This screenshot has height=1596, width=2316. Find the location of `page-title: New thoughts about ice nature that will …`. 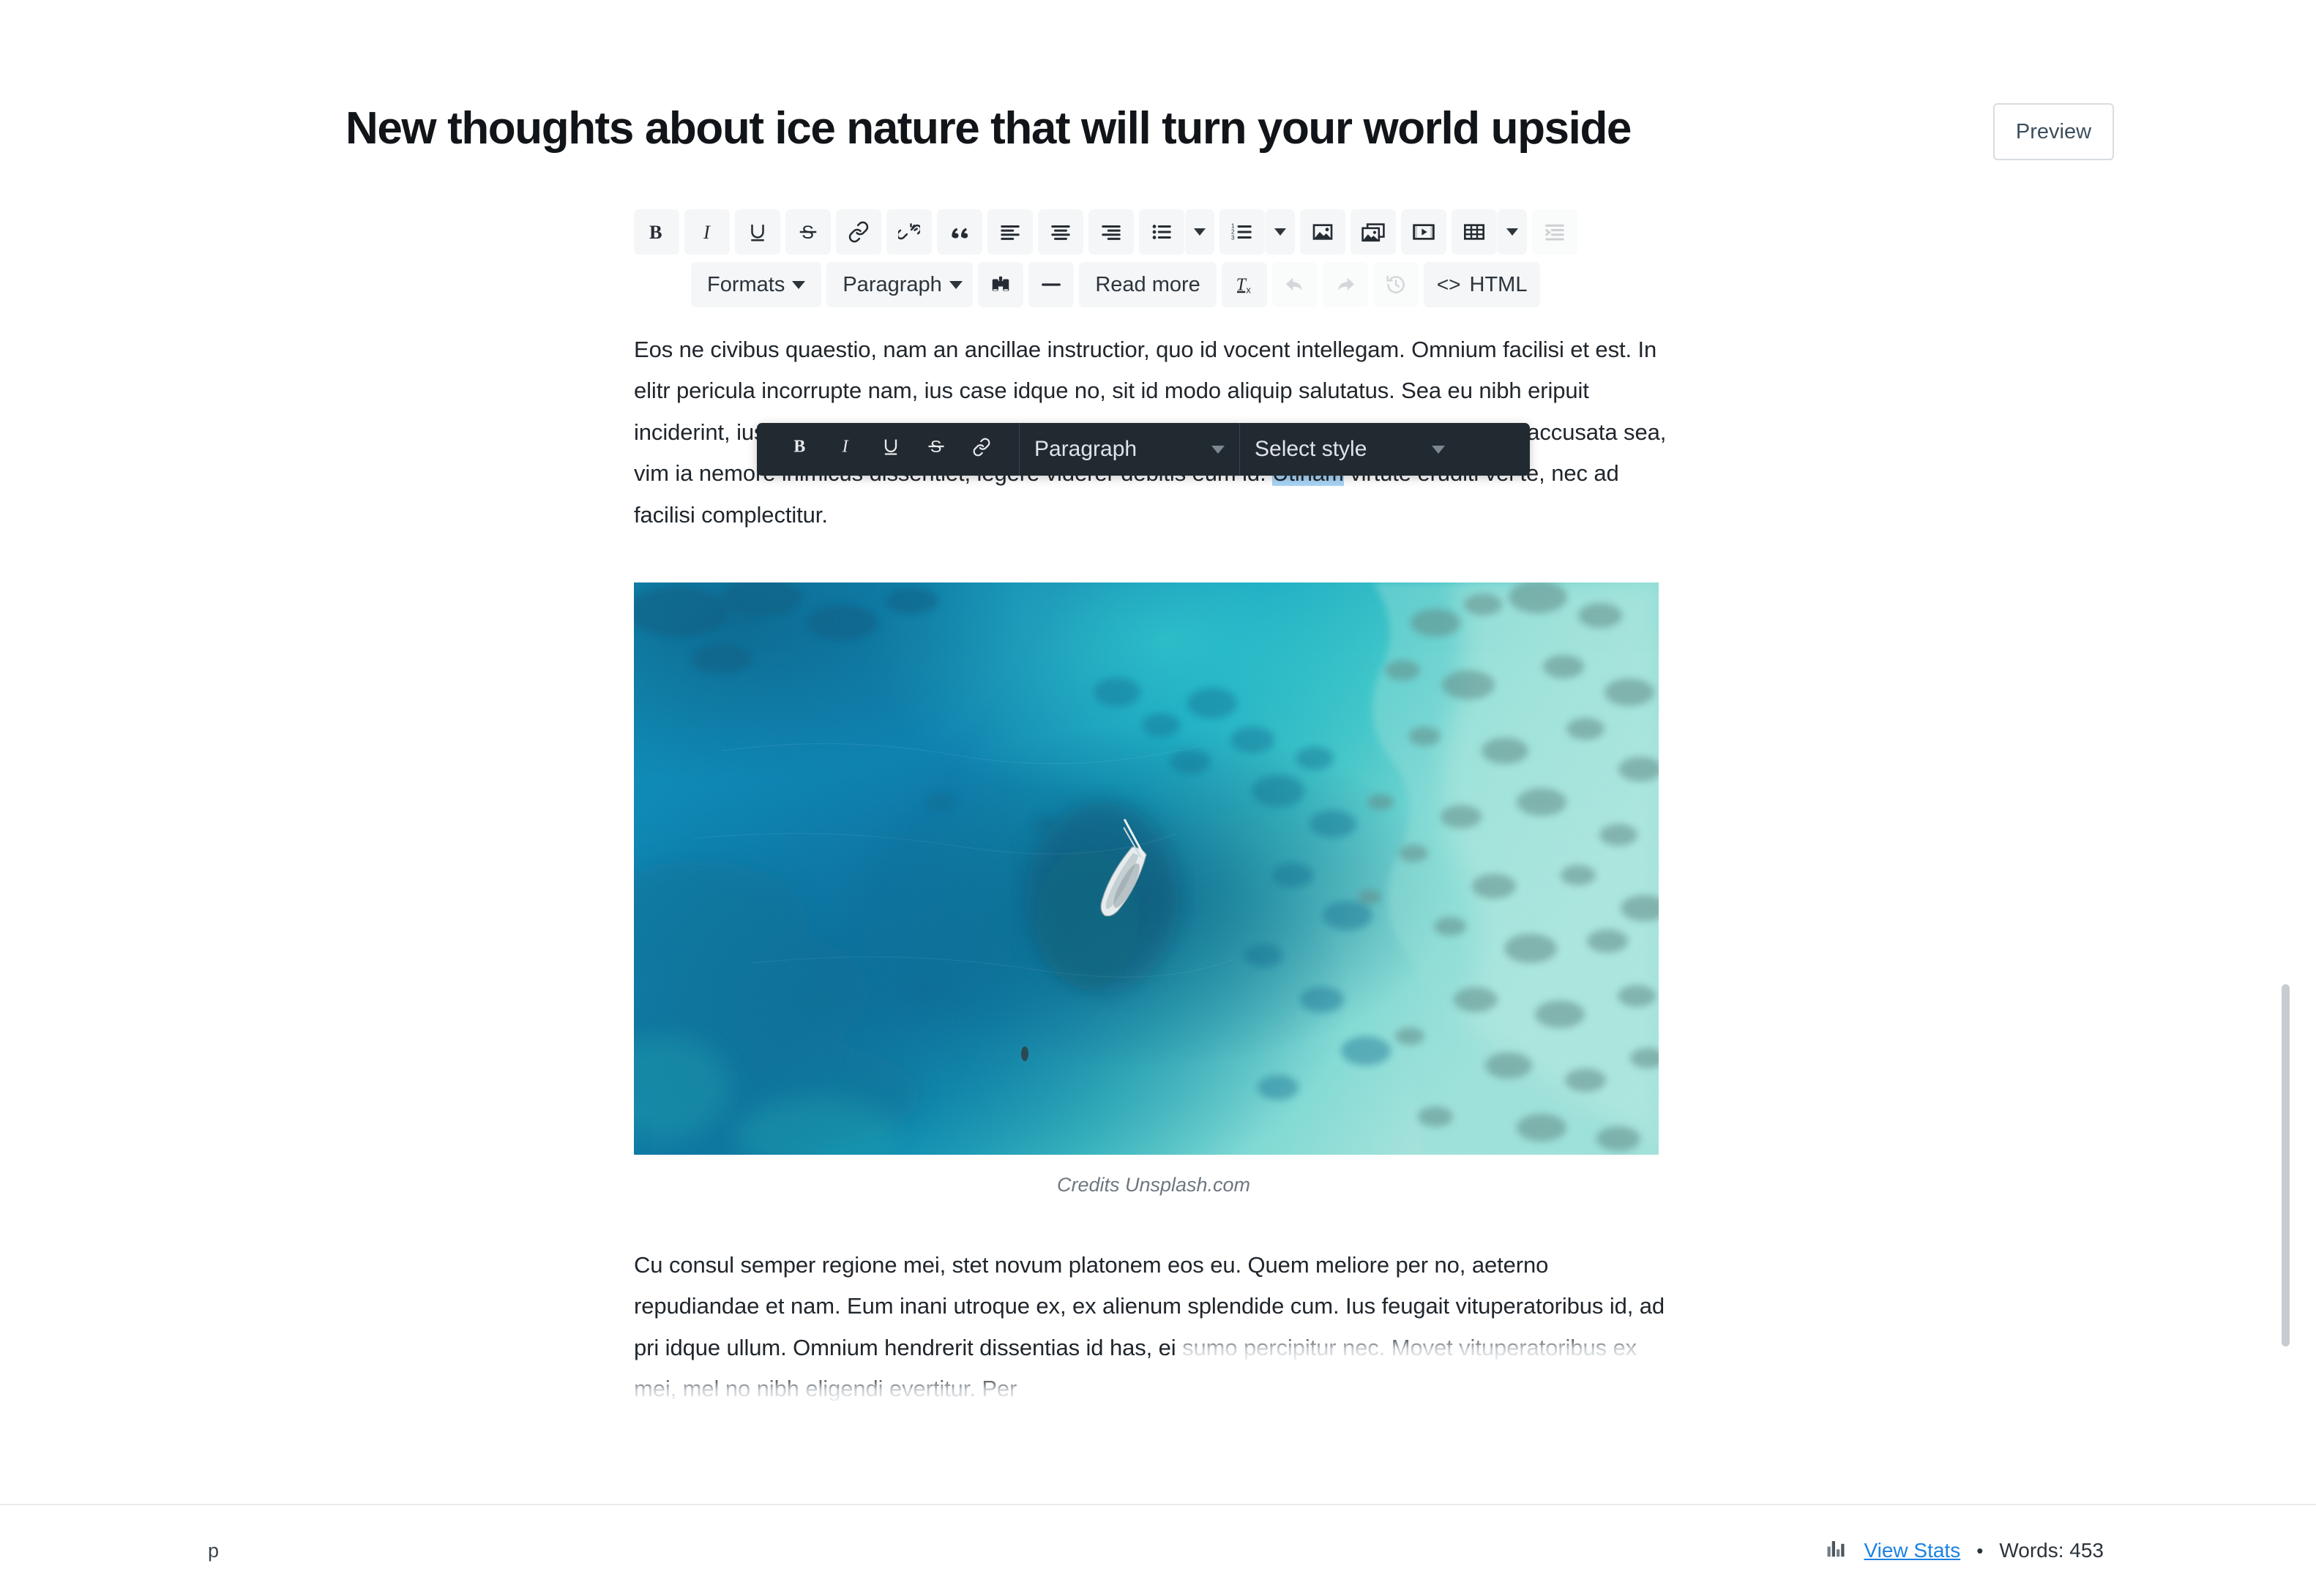

page-title: New thoughts about ice nature that will … is located at coordinates (988, 128).